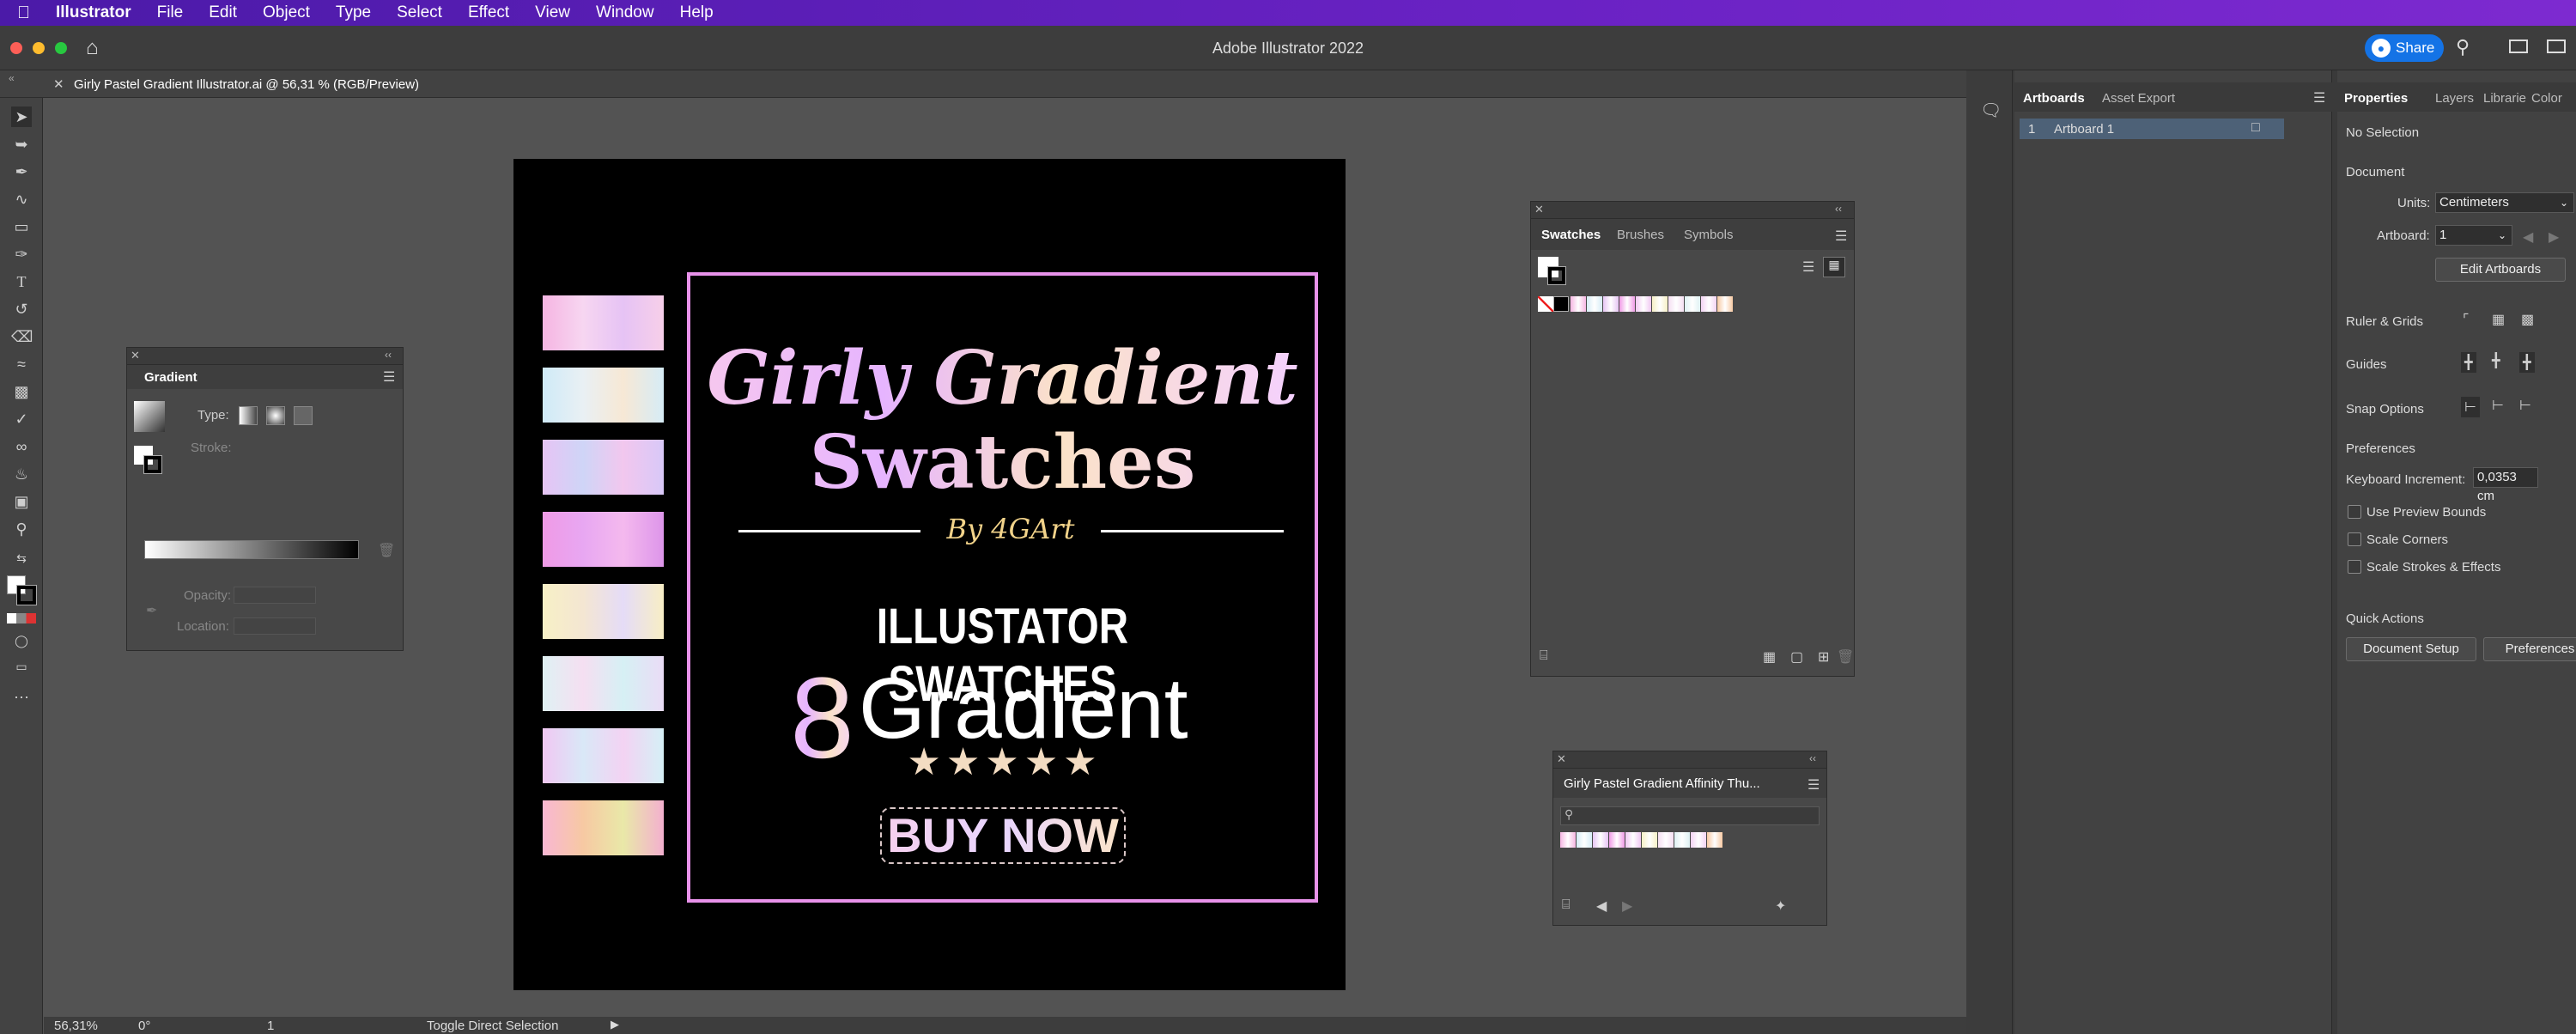  What do you see at coordinates (21, 144) in the screenshot?
I see `direct-selection-tool-icon: ➥` at bounding box center [21, 144].